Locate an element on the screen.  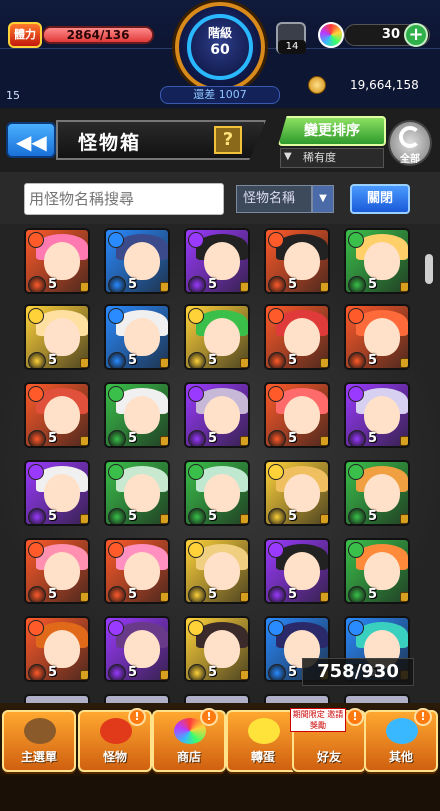
help-button: ? is located at coordinates (228, 140).